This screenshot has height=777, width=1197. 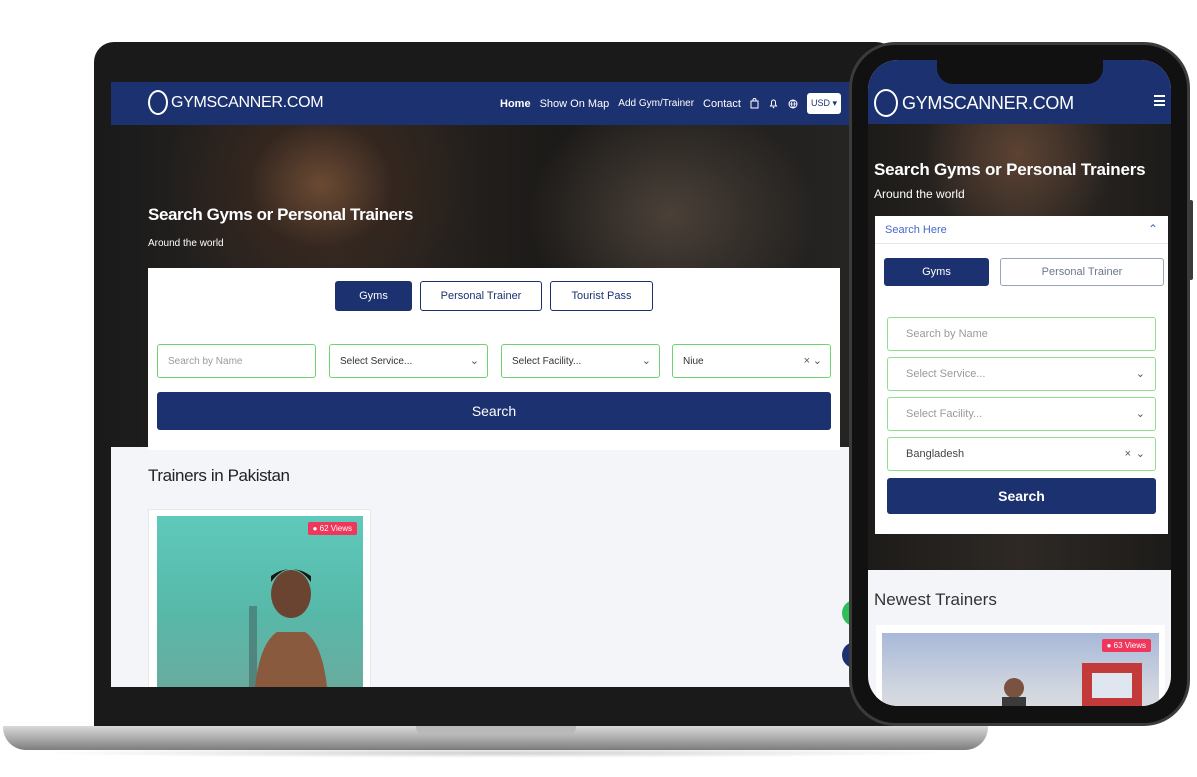 What do you see at coordinates (515, 104) in the screenshot?
I see `nav-home-link: Home` at bounding box center [515, 104].